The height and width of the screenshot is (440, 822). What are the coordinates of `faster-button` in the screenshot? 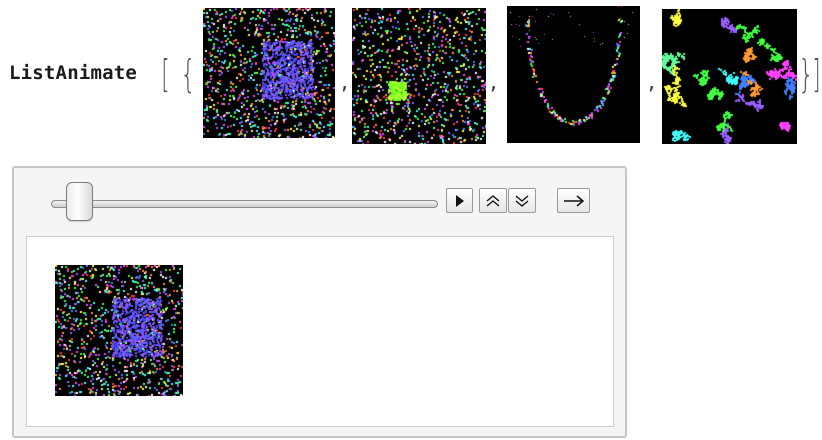 It's located at (493, 200).